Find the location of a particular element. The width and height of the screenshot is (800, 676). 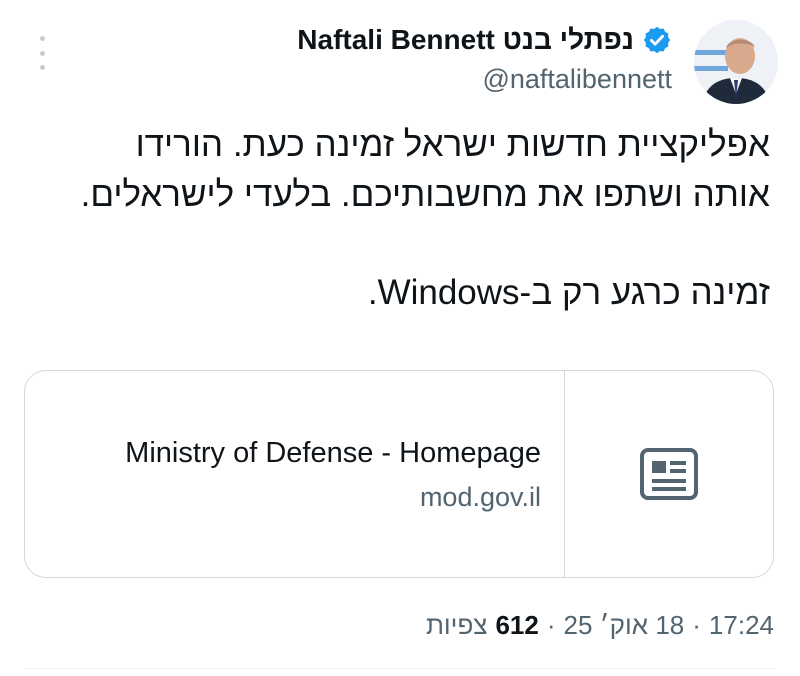

tweet-meta: 17:24 · 18 אוק׳ 25 · 612 צפיות is located at coordinates (600, 625).